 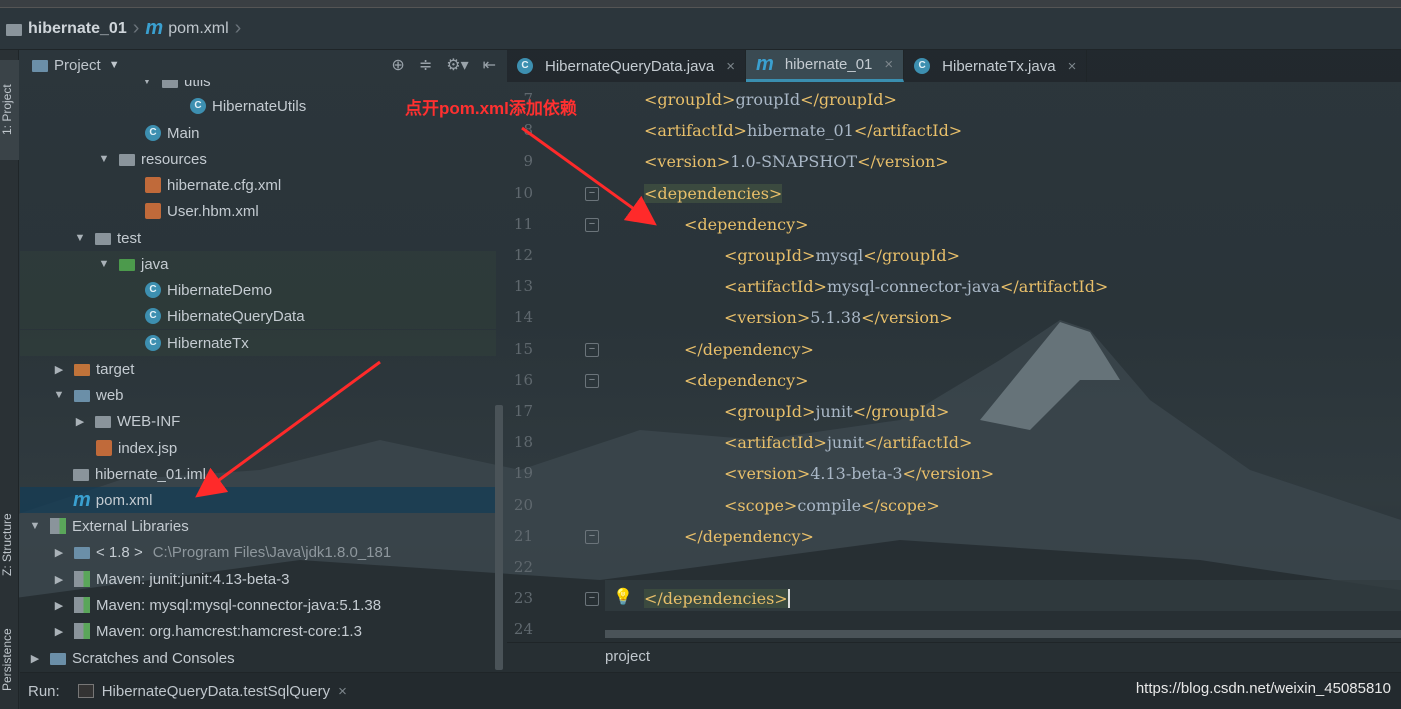 What do you see at coordinates (838, 318) in the screenshot?
I see `code-line: <version>5.1.38</version>` at bounding box center [838, 318].